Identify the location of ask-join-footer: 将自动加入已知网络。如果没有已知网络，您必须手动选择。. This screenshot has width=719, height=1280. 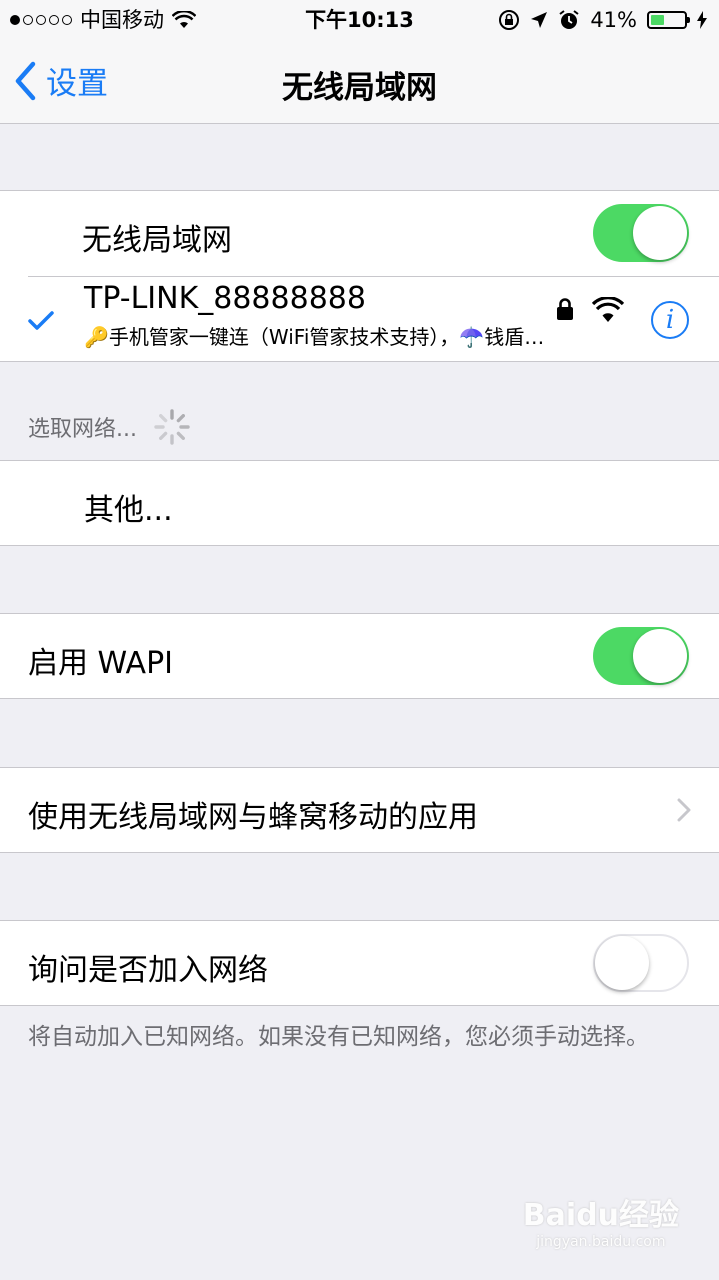
(338, 1037).